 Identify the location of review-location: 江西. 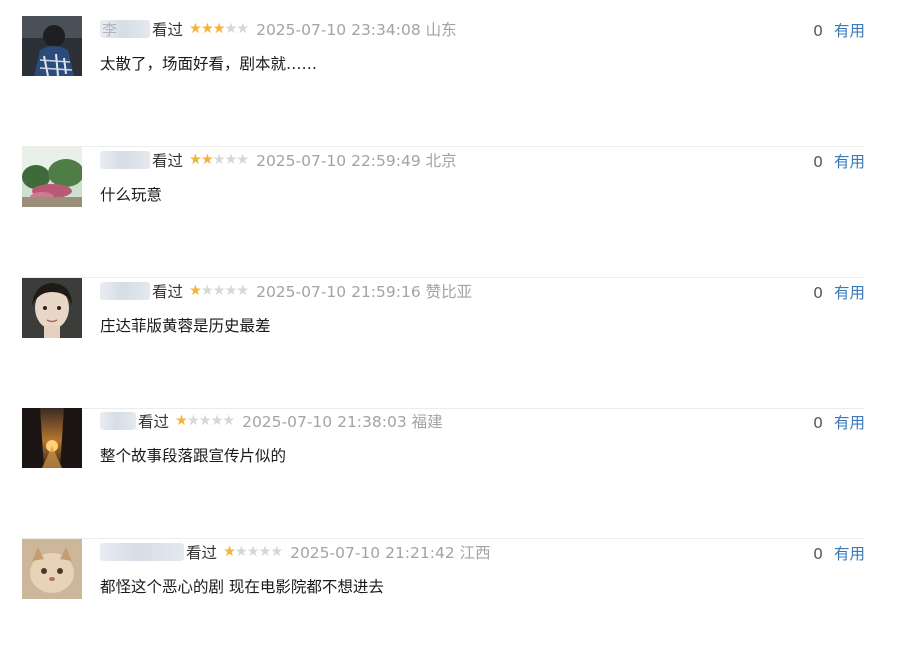
(475, 553).